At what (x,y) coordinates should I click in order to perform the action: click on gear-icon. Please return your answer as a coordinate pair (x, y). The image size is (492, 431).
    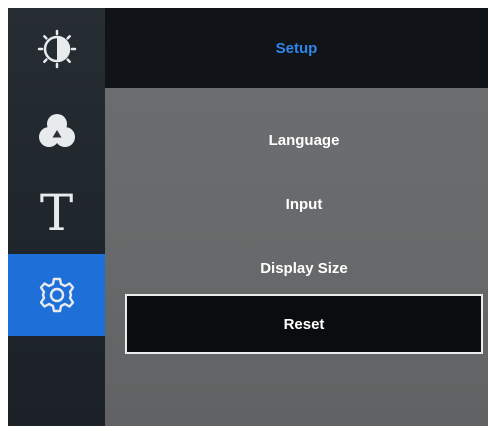
    Looking at the image, I should click on (56, 295).